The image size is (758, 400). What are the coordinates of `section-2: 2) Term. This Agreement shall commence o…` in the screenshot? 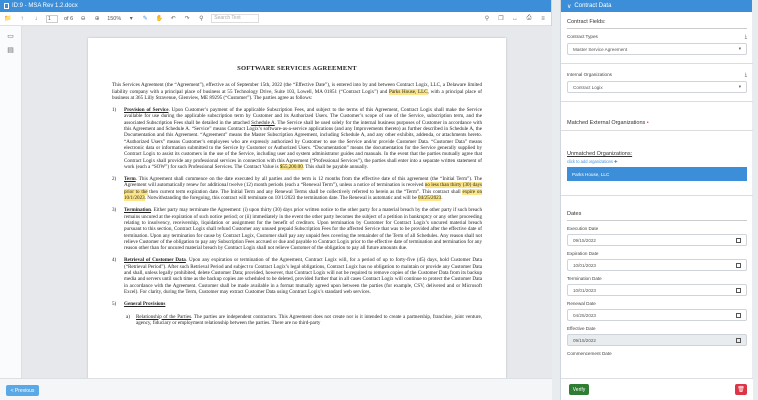 It's located at (297, 189).